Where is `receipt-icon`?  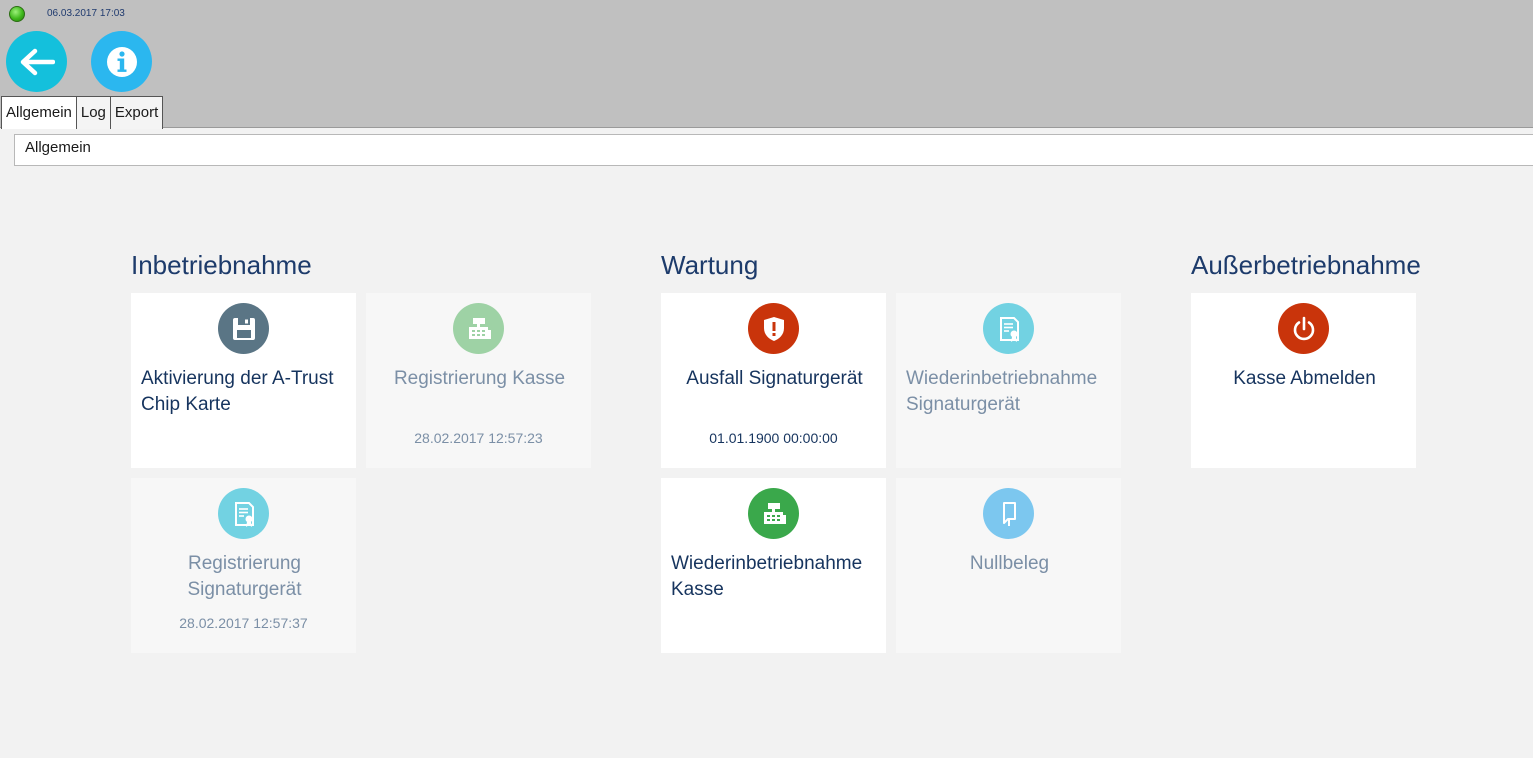 receipt-icon is located at coordinates (1008, 513).